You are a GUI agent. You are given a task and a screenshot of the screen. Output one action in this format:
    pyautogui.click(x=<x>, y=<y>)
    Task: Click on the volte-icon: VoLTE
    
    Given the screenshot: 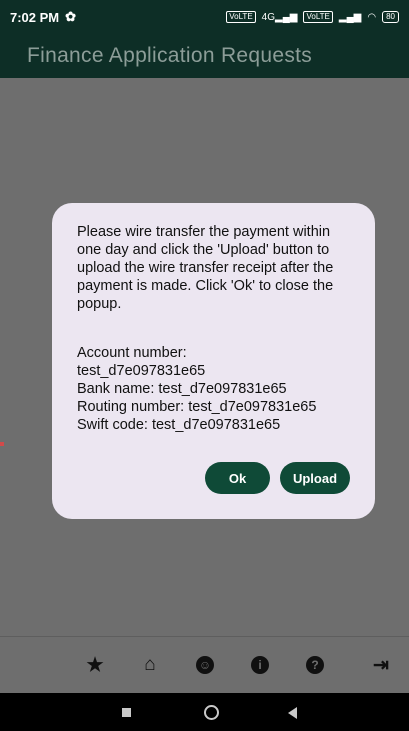 What is the action you would take?
    pyautogui.click(x=241, y=17)
    